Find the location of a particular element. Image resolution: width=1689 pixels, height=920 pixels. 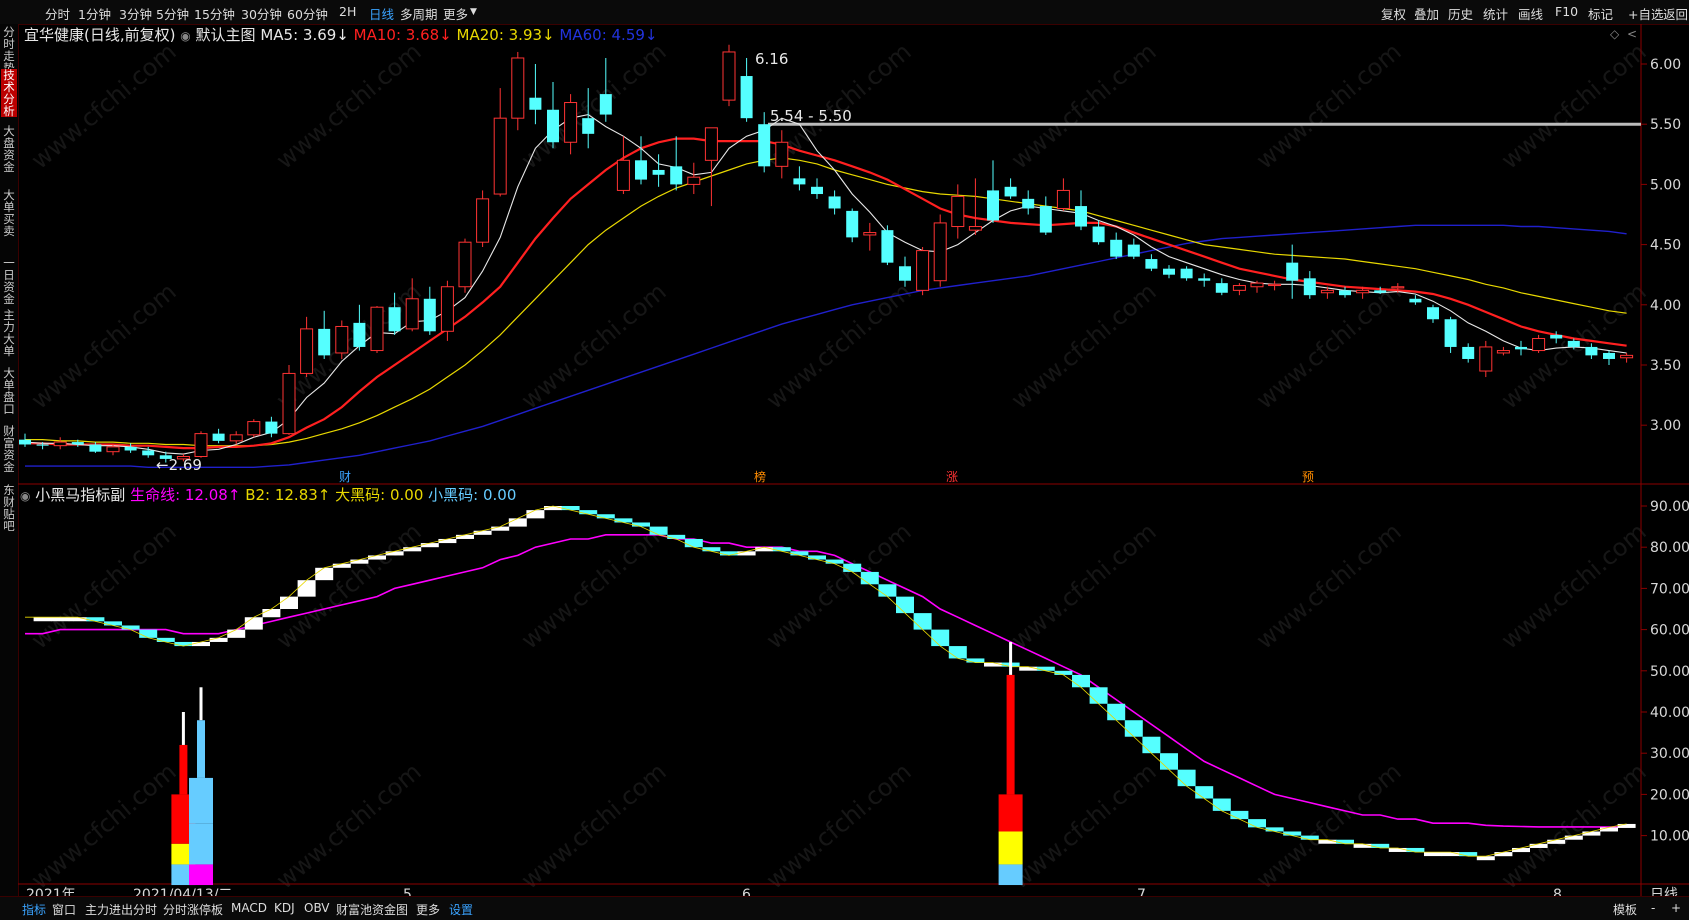

price-axis-label: 4.50 is located at coordinates (1665, 246).